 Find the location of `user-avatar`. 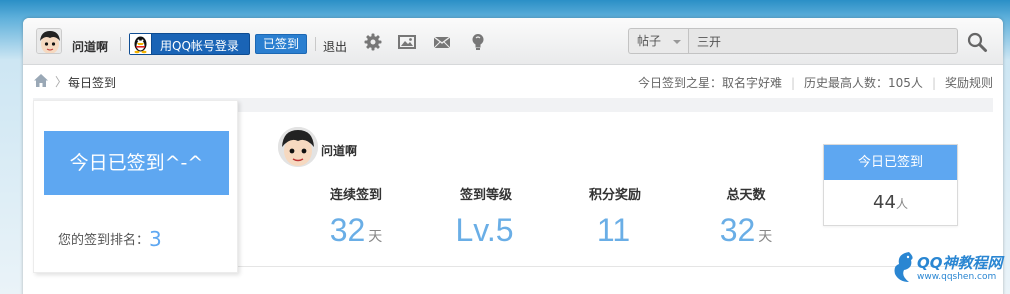

user-avatar is located at coordinates (49, 41).